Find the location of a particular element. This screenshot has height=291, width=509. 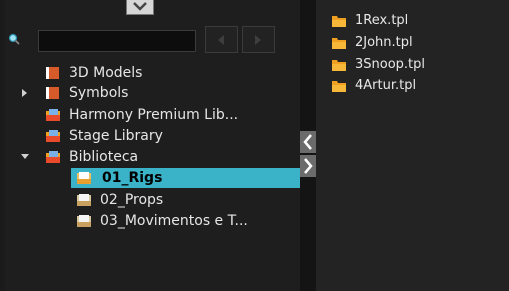

triangle-right-icon is located at coordinates (258, 40).